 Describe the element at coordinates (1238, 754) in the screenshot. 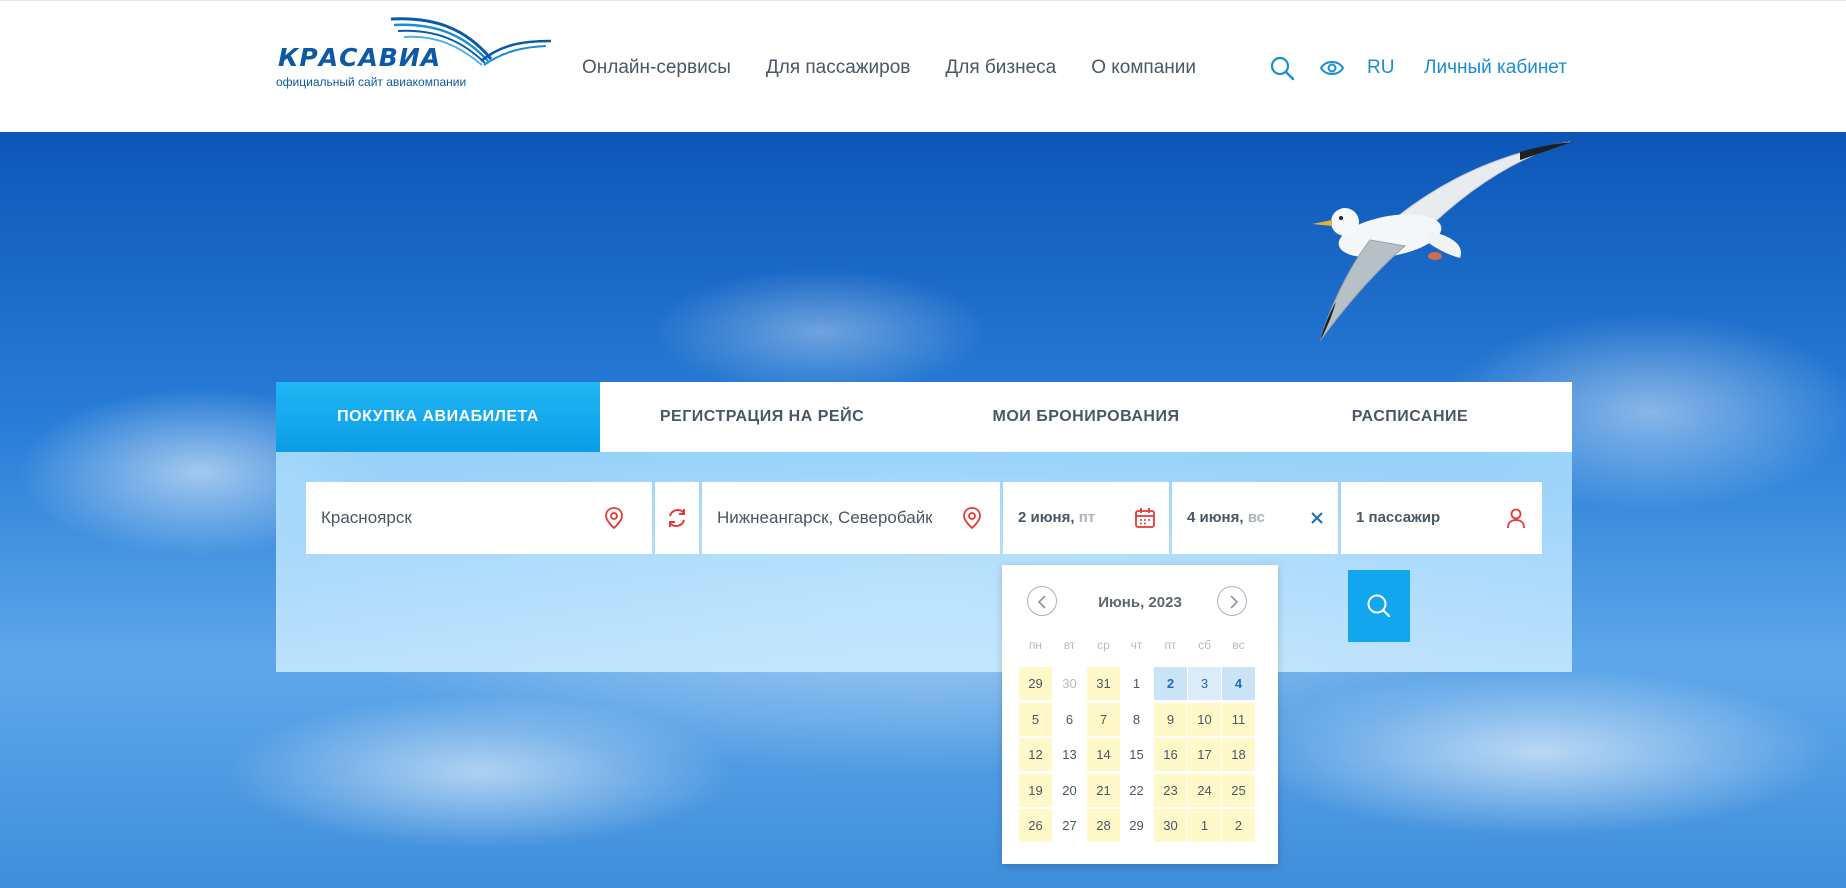

I see `calendar-day: 18` at that location.